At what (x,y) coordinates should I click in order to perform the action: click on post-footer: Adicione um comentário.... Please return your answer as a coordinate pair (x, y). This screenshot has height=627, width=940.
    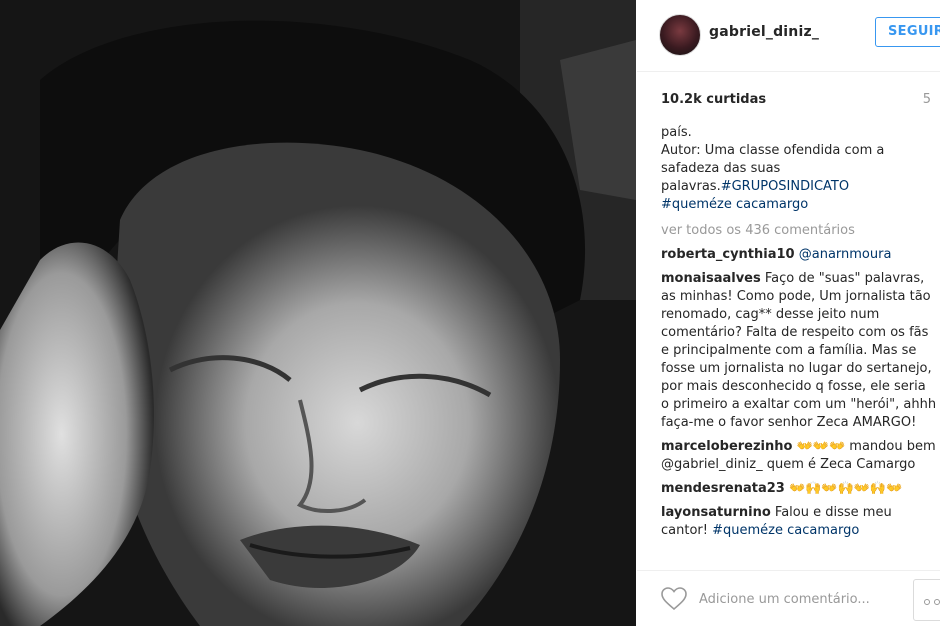
    Looking at the image, I should click on (788, 598).